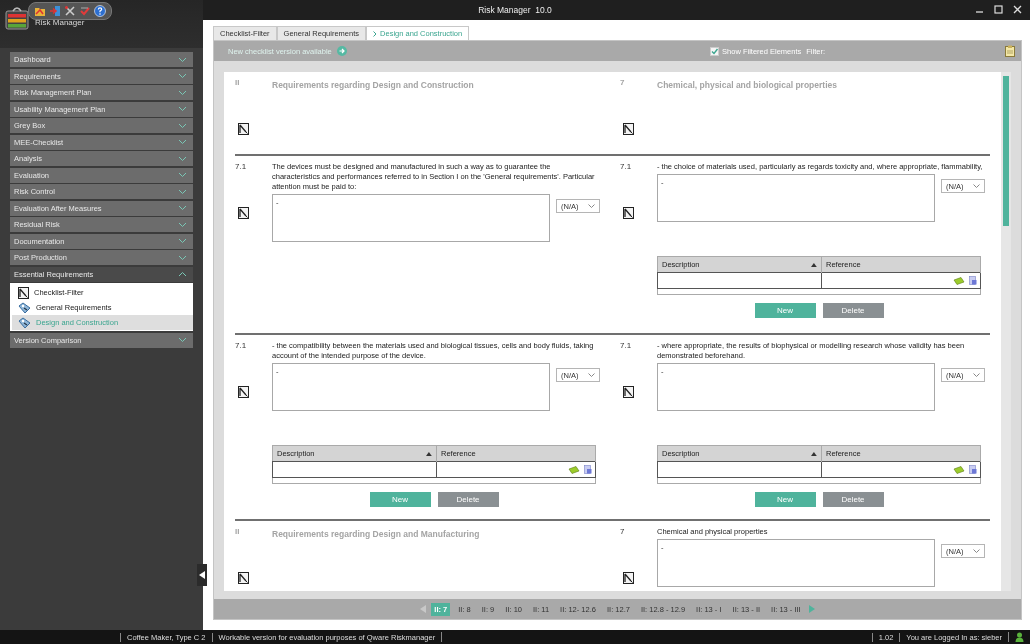 The image size is (1030, 644). Describe the element at coordinates (100, 11) in the screenshot. I see `help-icon` at that location.